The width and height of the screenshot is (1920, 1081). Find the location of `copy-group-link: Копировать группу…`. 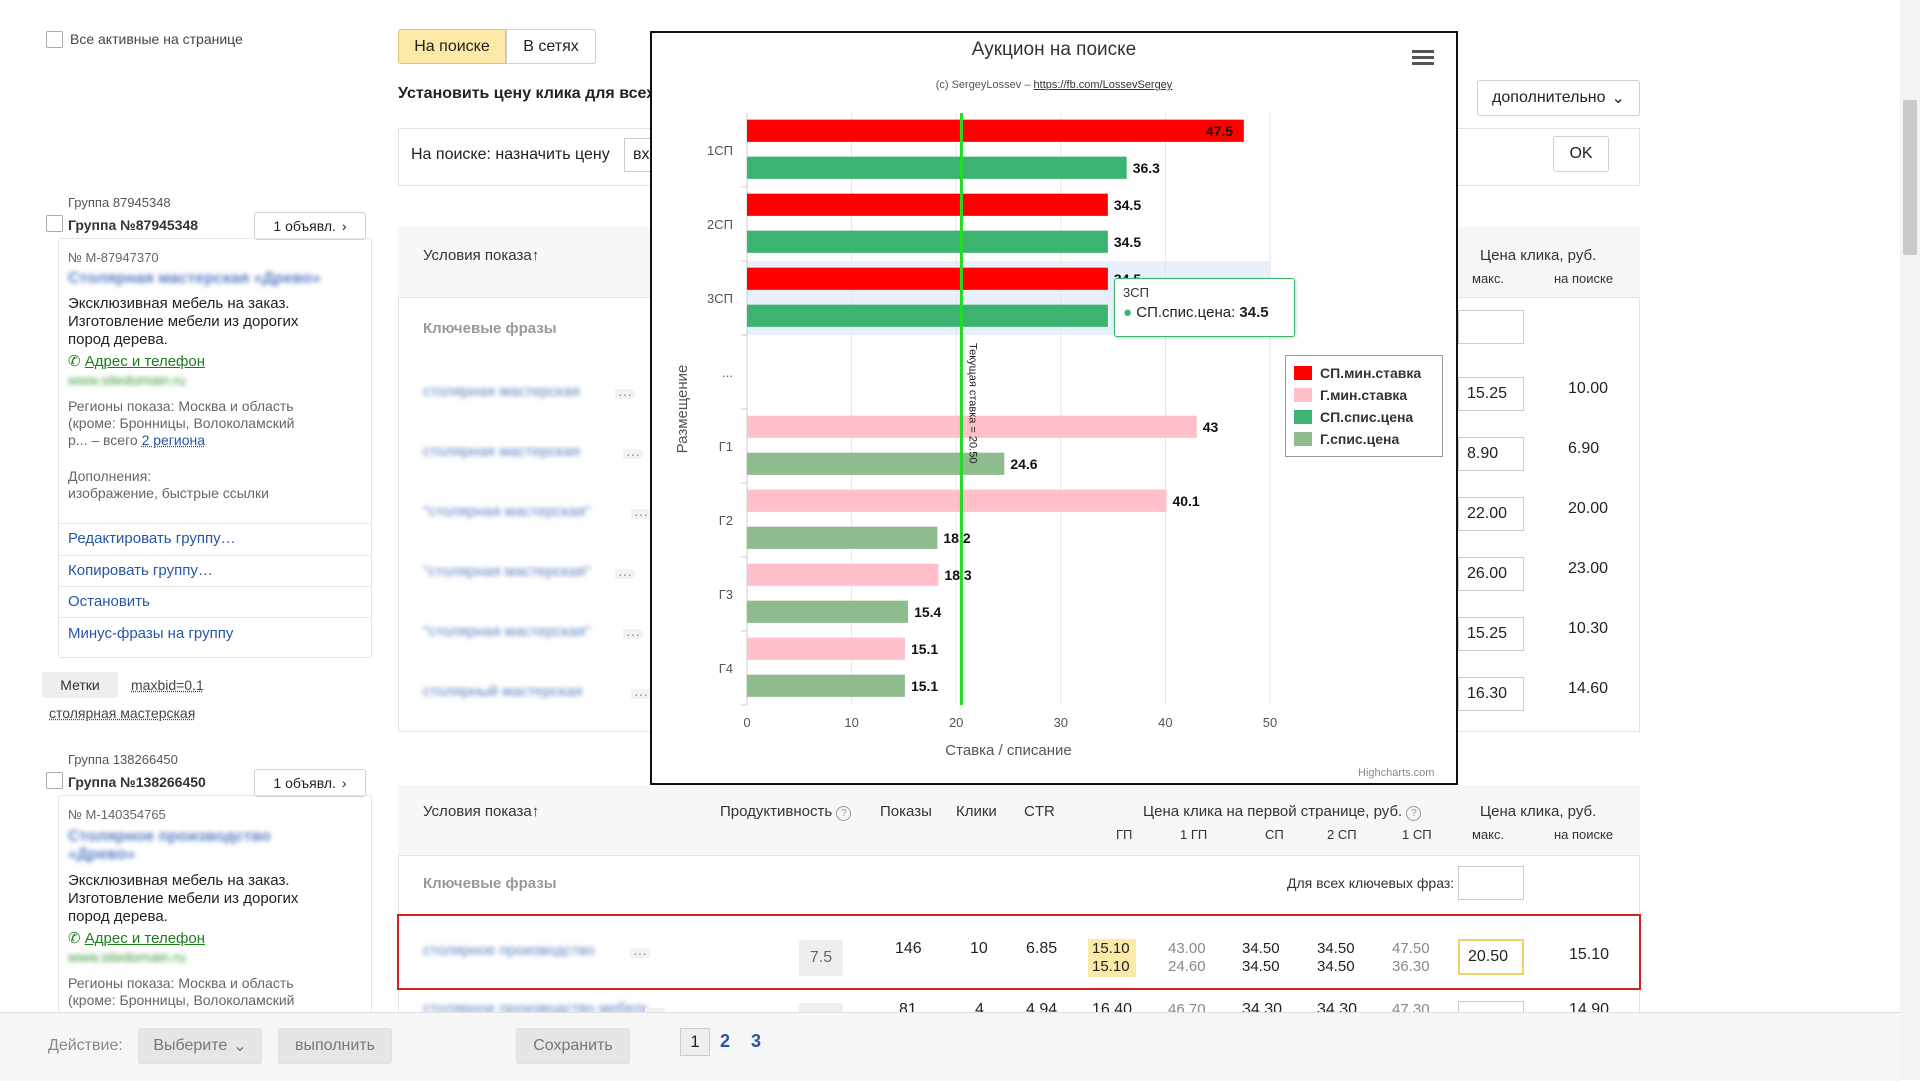

copy-group-link: Копировать группу… is located at coordinates (140, 570).